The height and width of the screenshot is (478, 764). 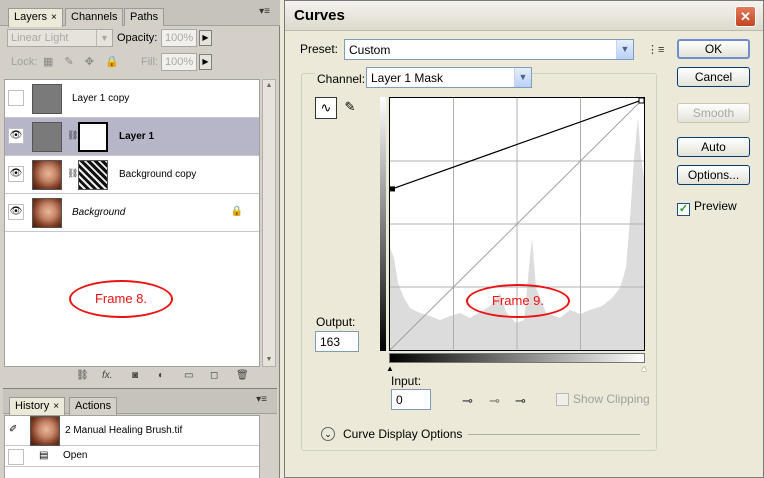 I want to click on layer-row: 👁 ⛓ Layer 1, so click(x=132, y=137).